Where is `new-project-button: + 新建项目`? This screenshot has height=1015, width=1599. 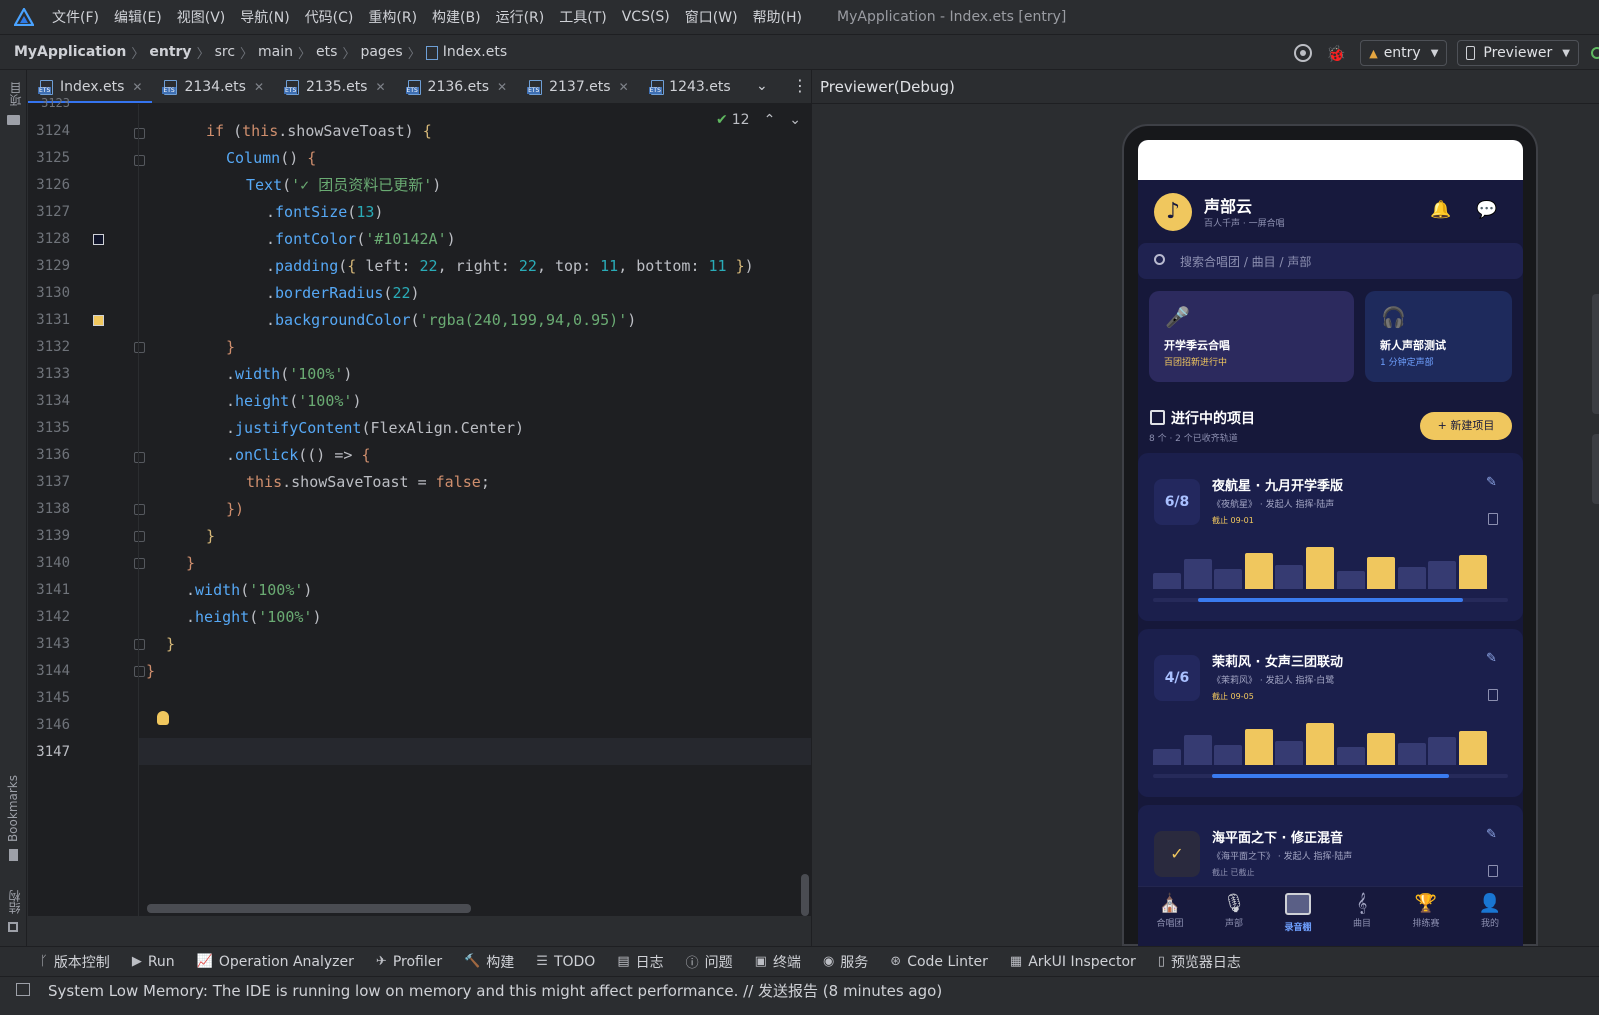
new-project-button: + 新建项目 is located at coordinates (1466, 426).